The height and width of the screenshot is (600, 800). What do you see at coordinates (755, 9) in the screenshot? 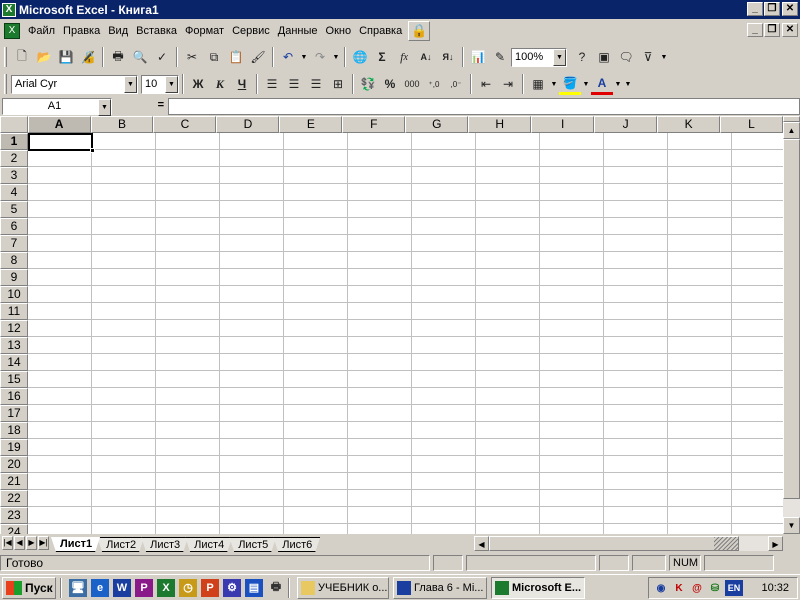
I see `minimize-button: _` at bounding box center [755, 9].